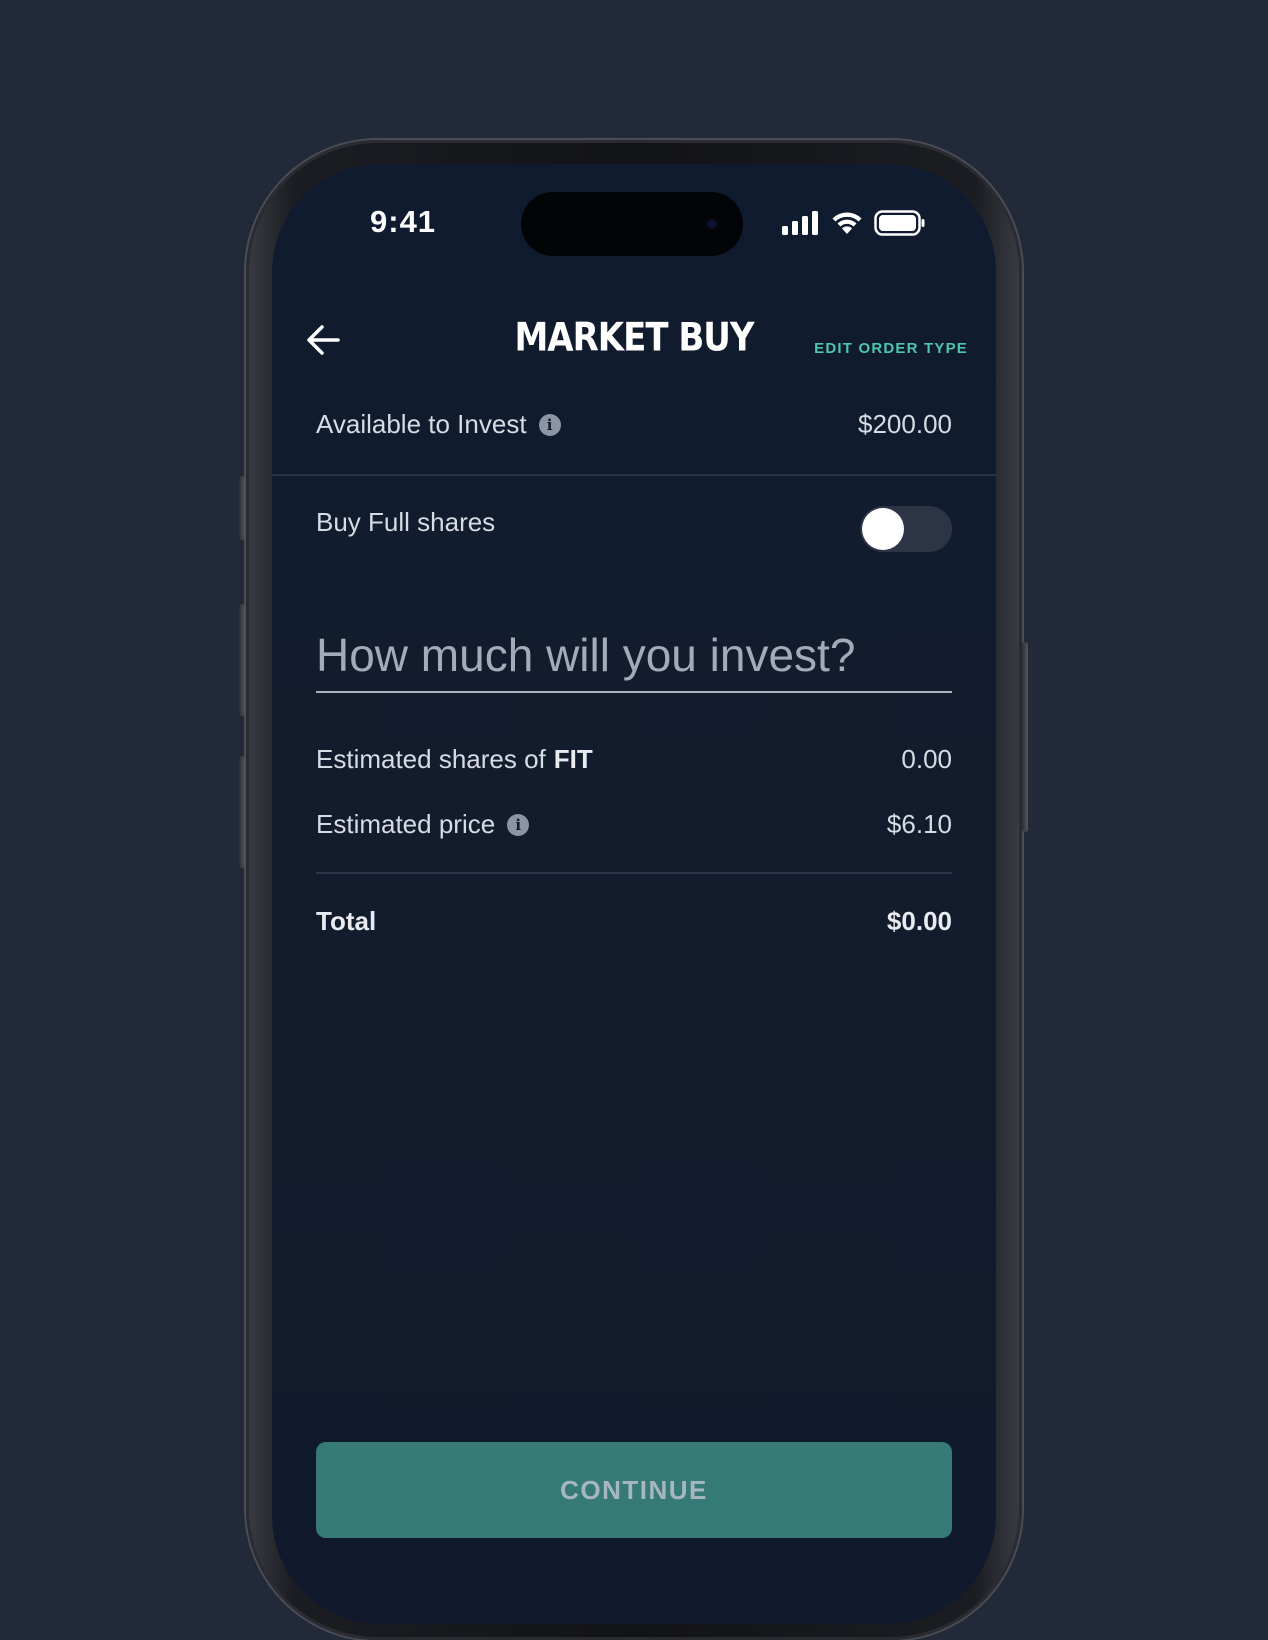 The height and width of the screenshot is (1640, 1268). Describe the element at coordinates (242, 508) in the screenshot. I see `action-button` at that location.